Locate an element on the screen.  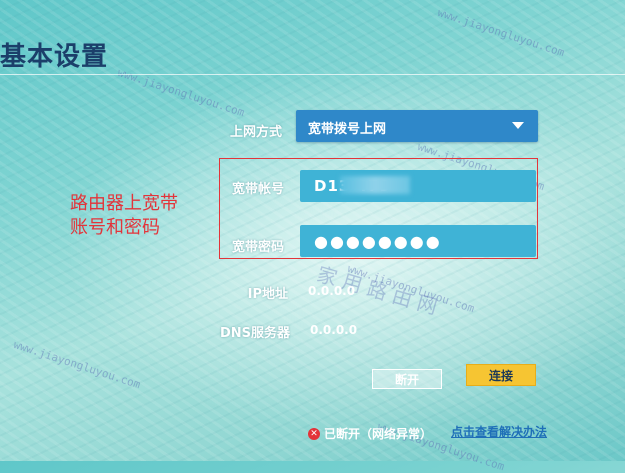
disconnect-button: 断开 is located at coordinates (407, 379).